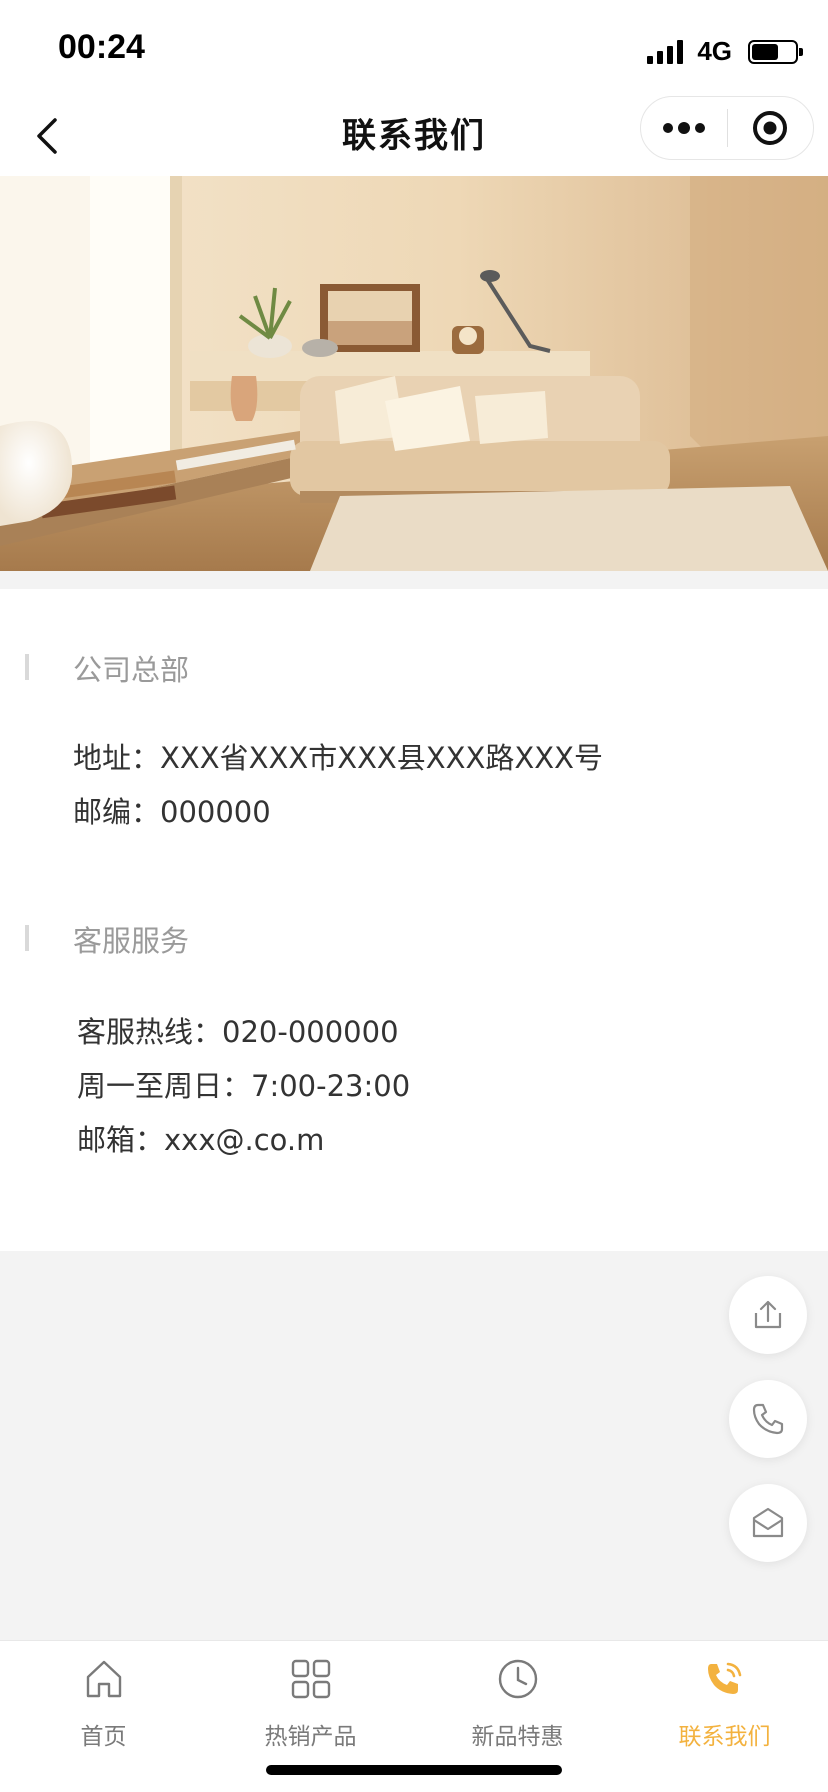  What do you see at coordinates (714, 51) in the screenshot?
I see `network-label: 4G` at bounding box center [714, 51].